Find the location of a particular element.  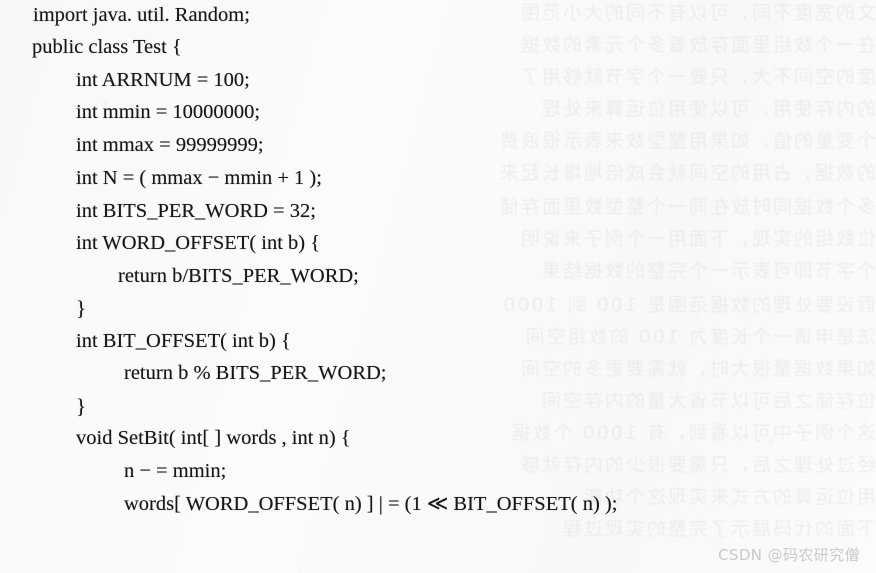

code-line: return b % BITS_PER_WORD; is located at coordinates (255, 373).